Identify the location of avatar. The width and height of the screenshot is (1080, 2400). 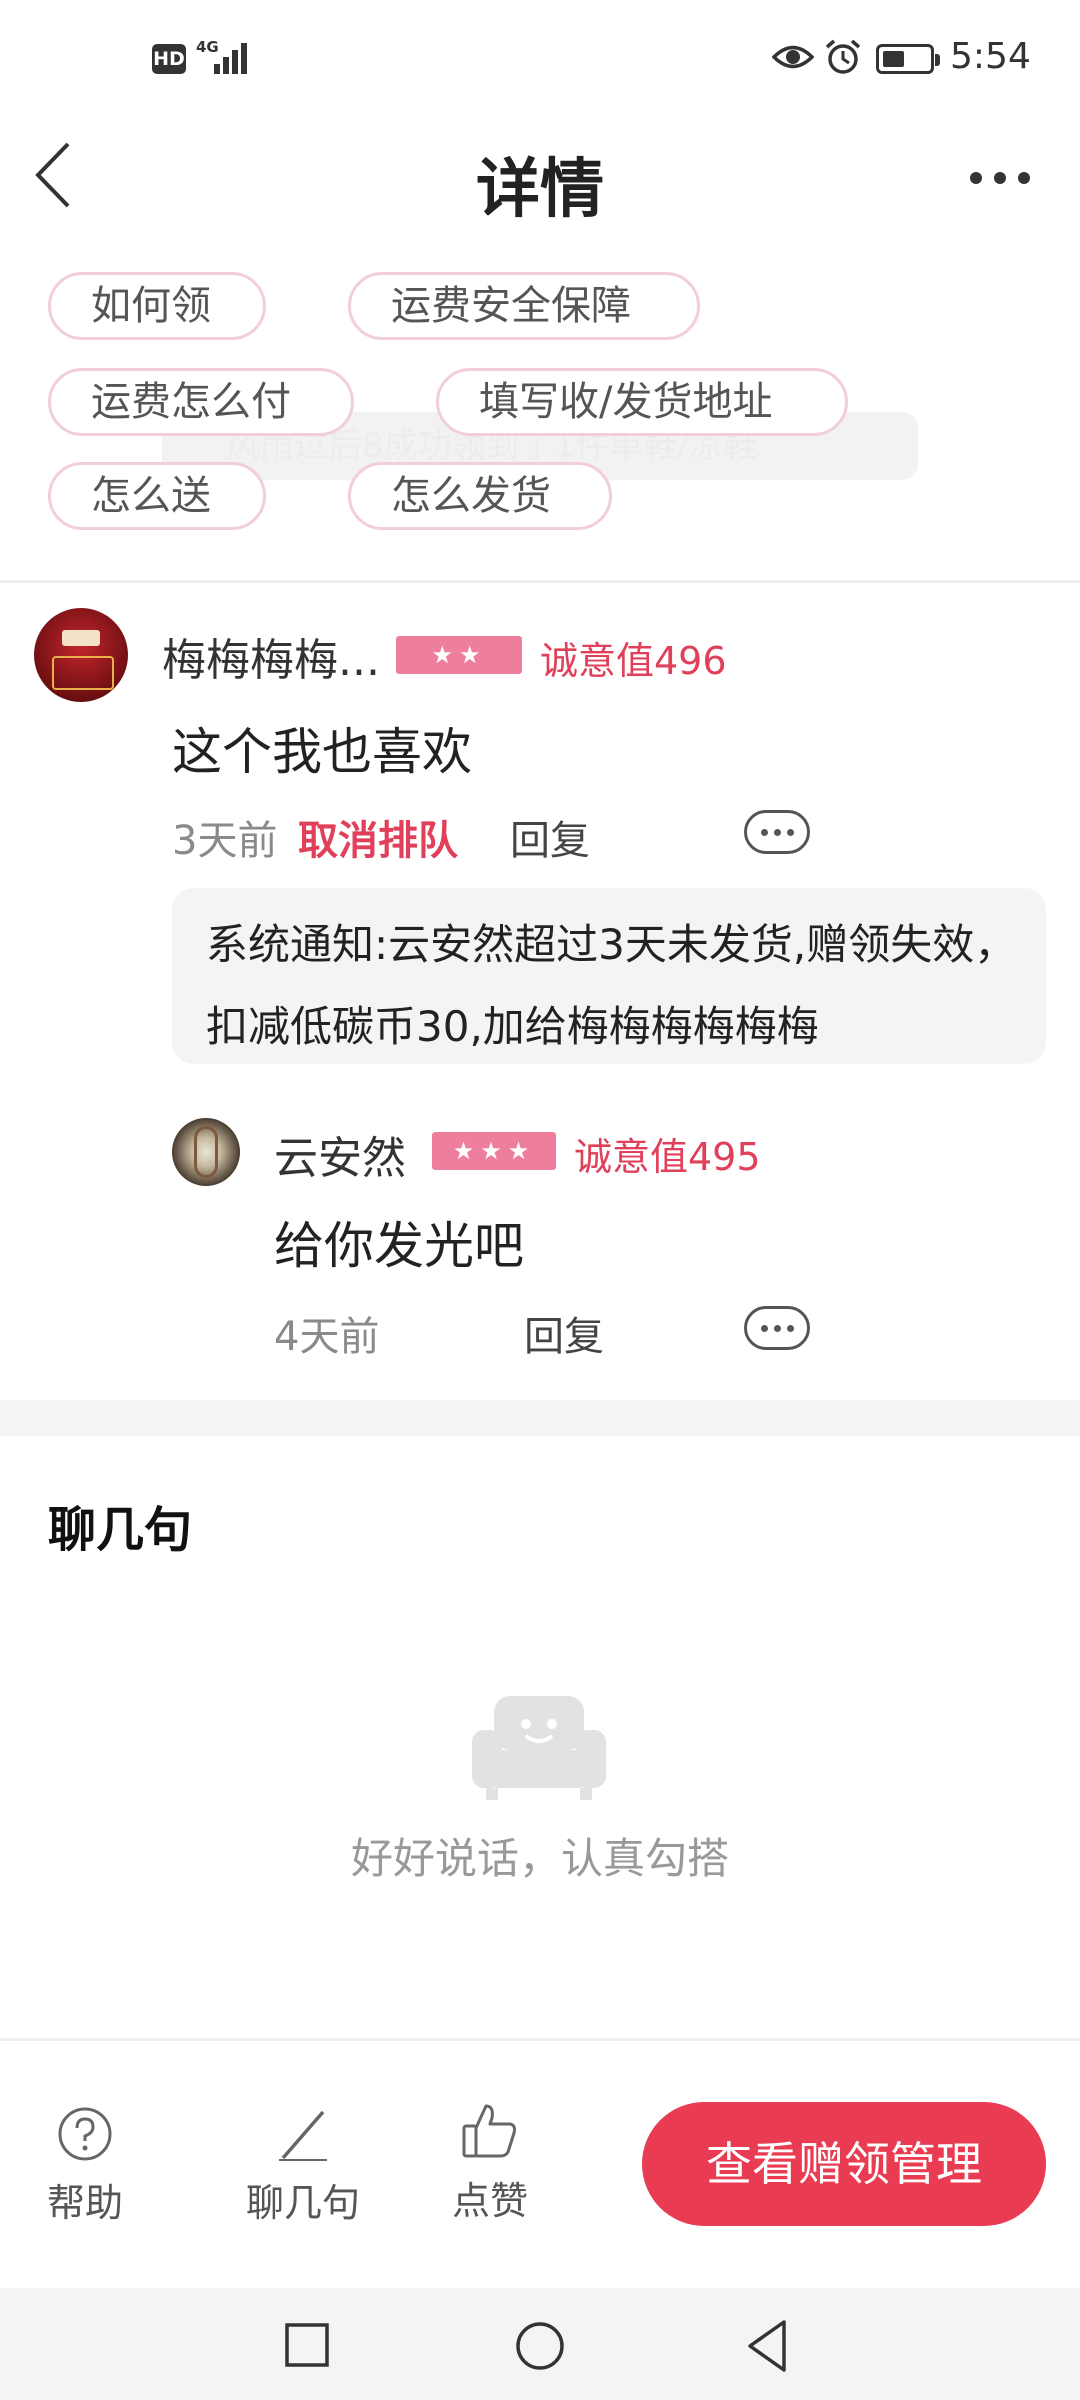
(81, 655).